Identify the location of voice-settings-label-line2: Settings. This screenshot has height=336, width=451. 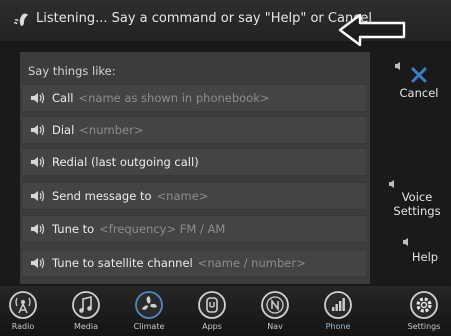
(417, 211).